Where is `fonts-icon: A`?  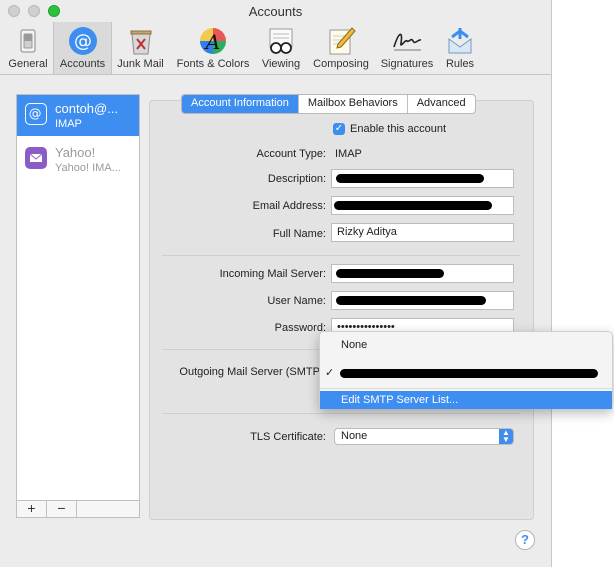
fonts-icon: A is located at coordinates (213, 41).